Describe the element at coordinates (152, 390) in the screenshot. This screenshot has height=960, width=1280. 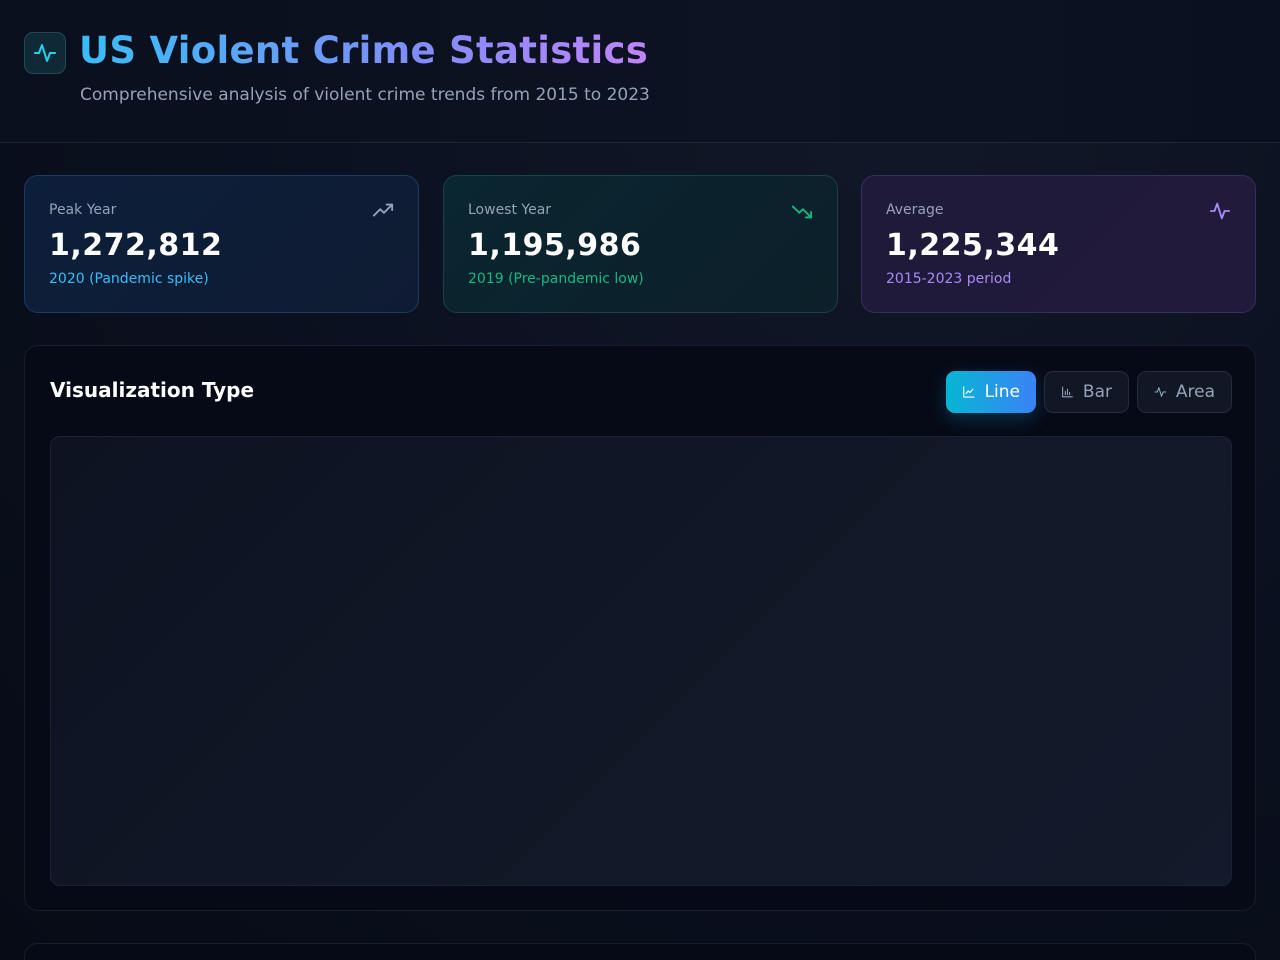
I see `visualization-title: Visualization Type` at that location.